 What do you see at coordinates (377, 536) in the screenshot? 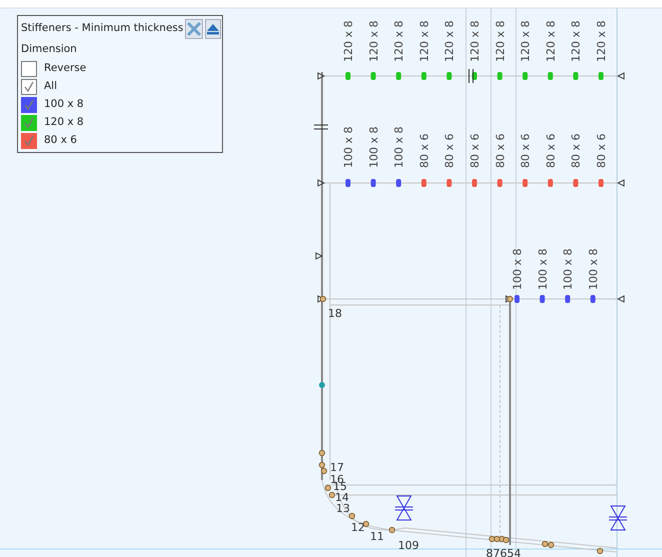
I see `node-number: 11` at bounding box center [377, 536].